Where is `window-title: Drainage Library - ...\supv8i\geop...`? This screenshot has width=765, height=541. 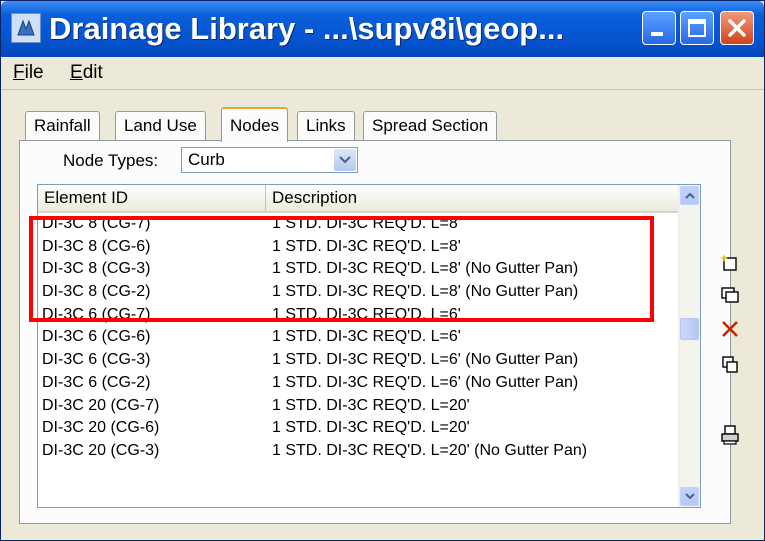 window-title: Drainage Library - ...\supv8i\geop... is located at coordinates (307, 28).